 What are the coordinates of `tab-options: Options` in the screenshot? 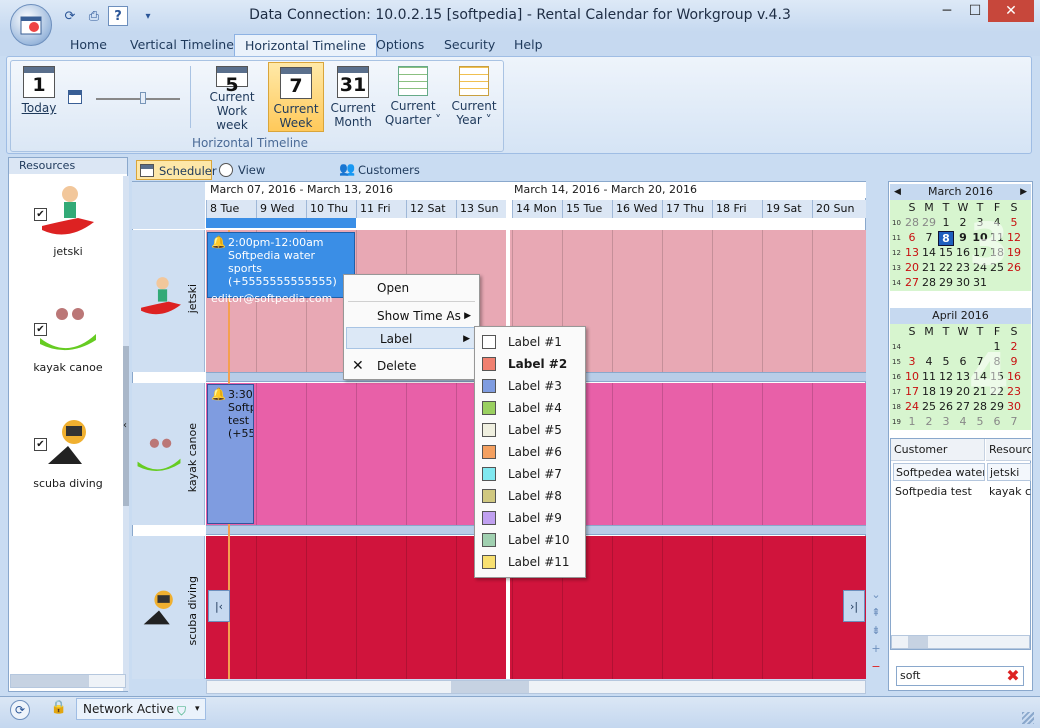 It's located at (400, 45).